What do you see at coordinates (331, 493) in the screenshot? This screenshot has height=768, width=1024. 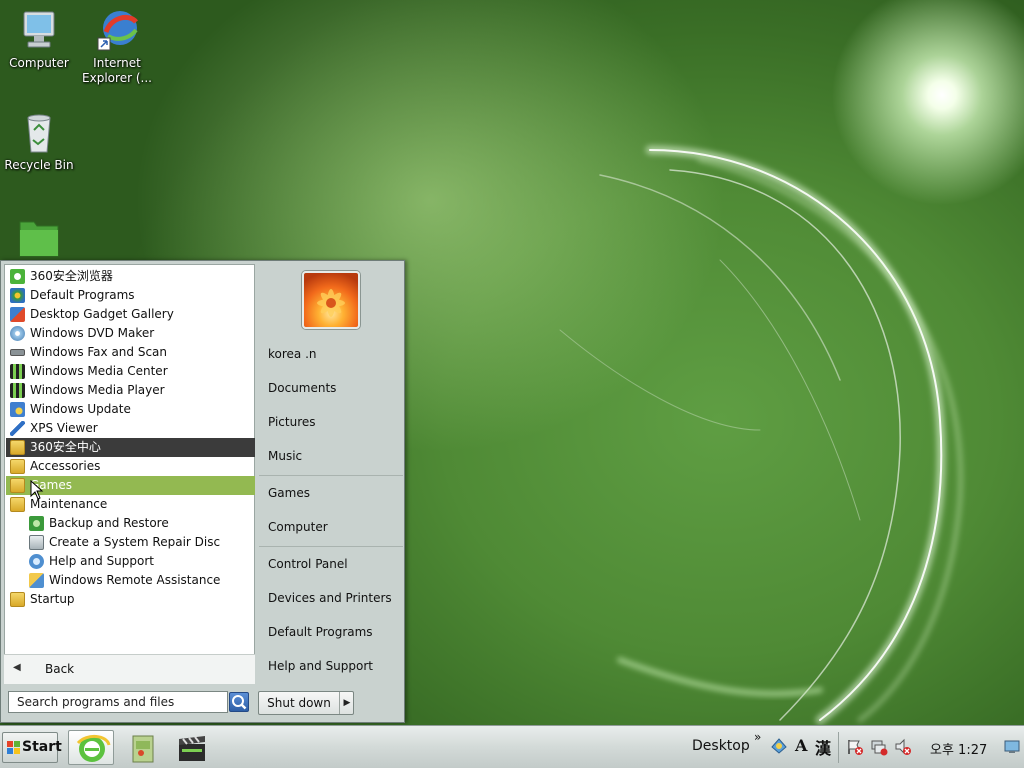 I see `right-item-games: Games` at bounding box center [331, 493].